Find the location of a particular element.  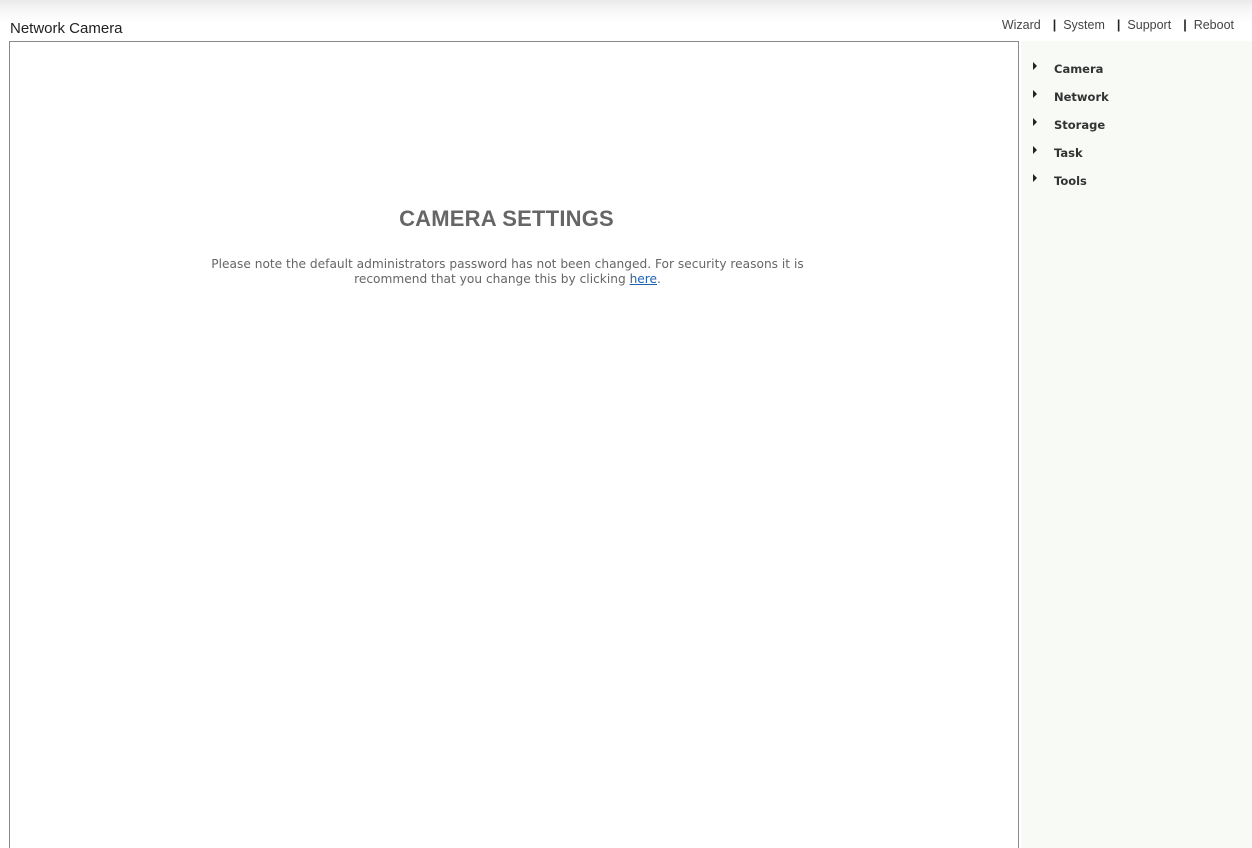

nav-system-link: System is located at coordinates (1084, 25).